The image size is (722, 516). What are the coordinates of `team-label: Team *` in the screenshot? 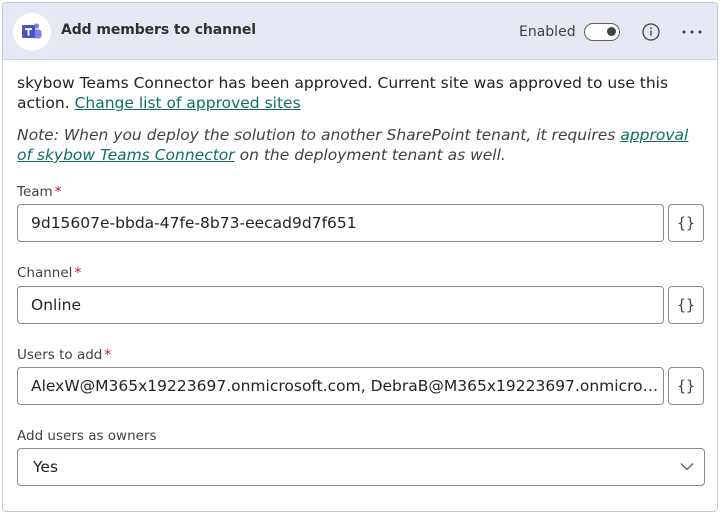 It's located at (39, 192).